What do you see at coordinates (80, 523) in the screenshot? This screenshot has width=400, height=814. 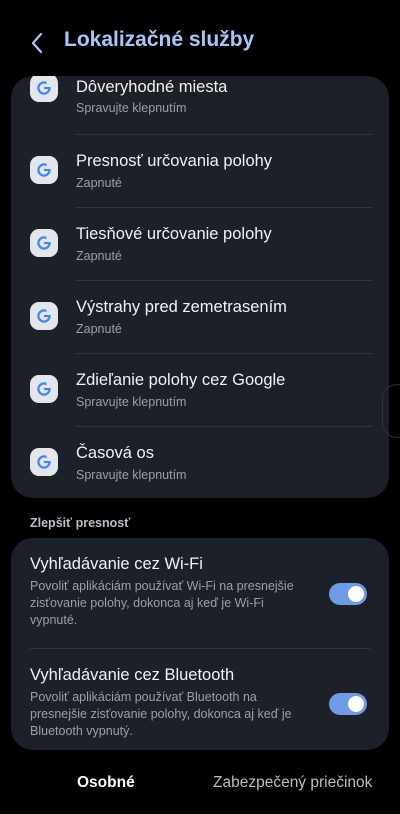 I see `section-header: Zlepšiť presnosť` at bounding box center [80, 523].